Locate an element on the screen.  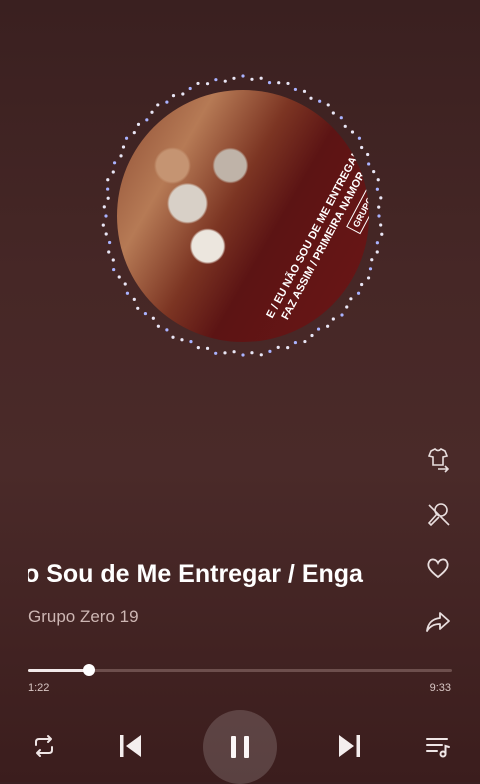
next-button is located at coordinates (350, 746).